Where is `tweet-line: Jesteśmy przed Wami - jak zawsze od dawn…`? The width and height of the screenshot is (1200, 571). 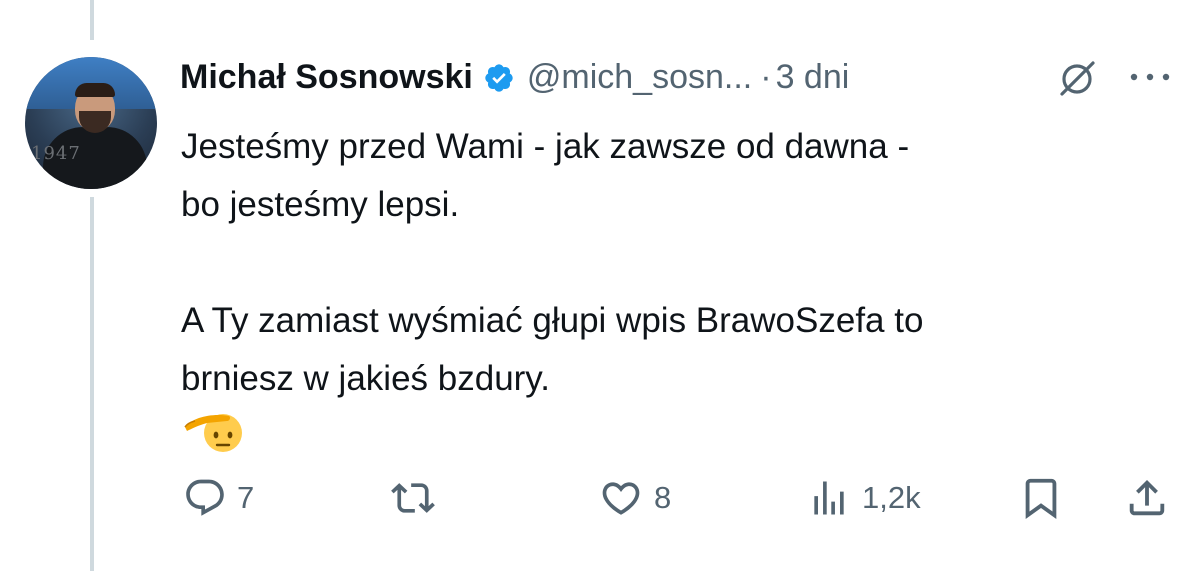
tweet-line: Jesteśmy przed Wami - jak zawsze od dawn… is located at coordinates (545, 146).